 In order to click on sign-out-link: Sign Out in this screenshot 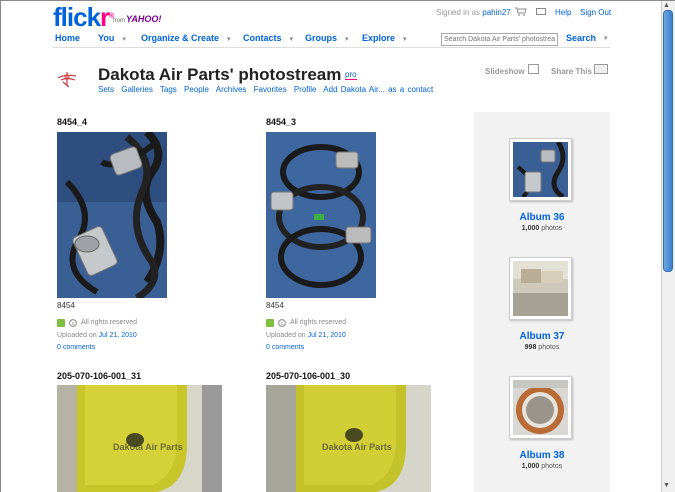, I will do `click(595, 12)`.